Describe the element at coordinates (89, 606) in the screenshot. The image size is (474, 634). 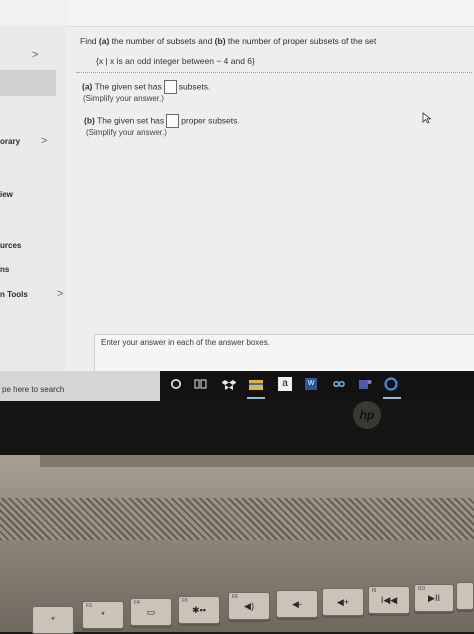
I see `key-number: F3` at that location.